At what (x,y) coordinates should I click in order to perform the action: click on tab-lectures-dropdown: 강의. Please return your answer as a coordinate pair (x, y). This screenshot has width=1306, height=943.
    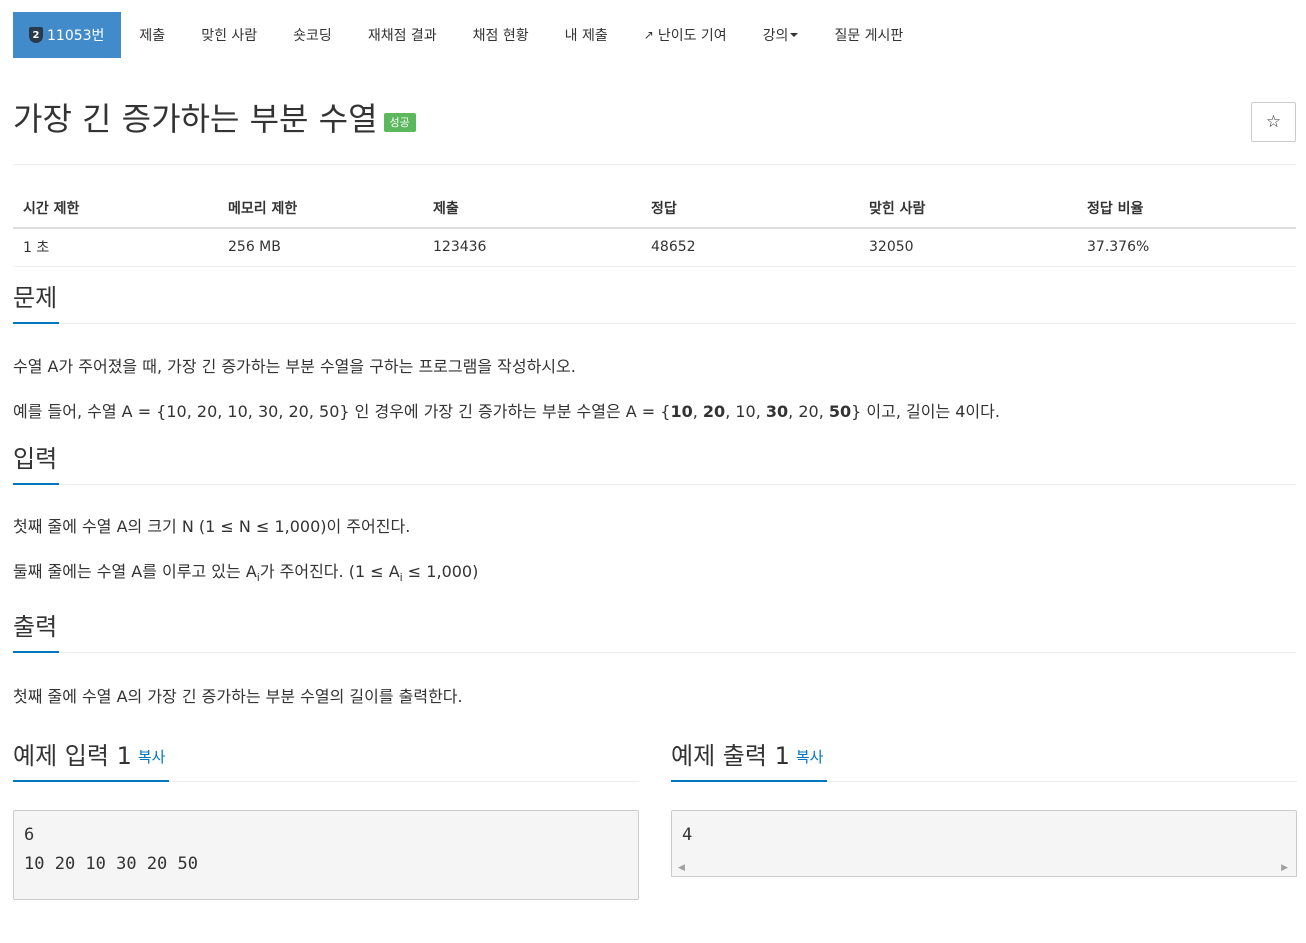
    Looking at the image, I should click on (781, 35).